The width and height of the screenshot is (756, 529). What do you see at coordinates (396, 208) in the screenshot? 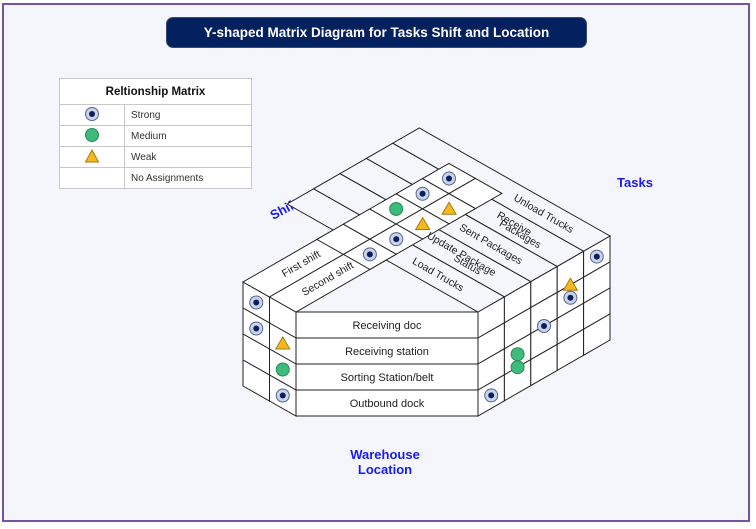
I see `shift-task-medium-icon` at bounding box center [396, 208].